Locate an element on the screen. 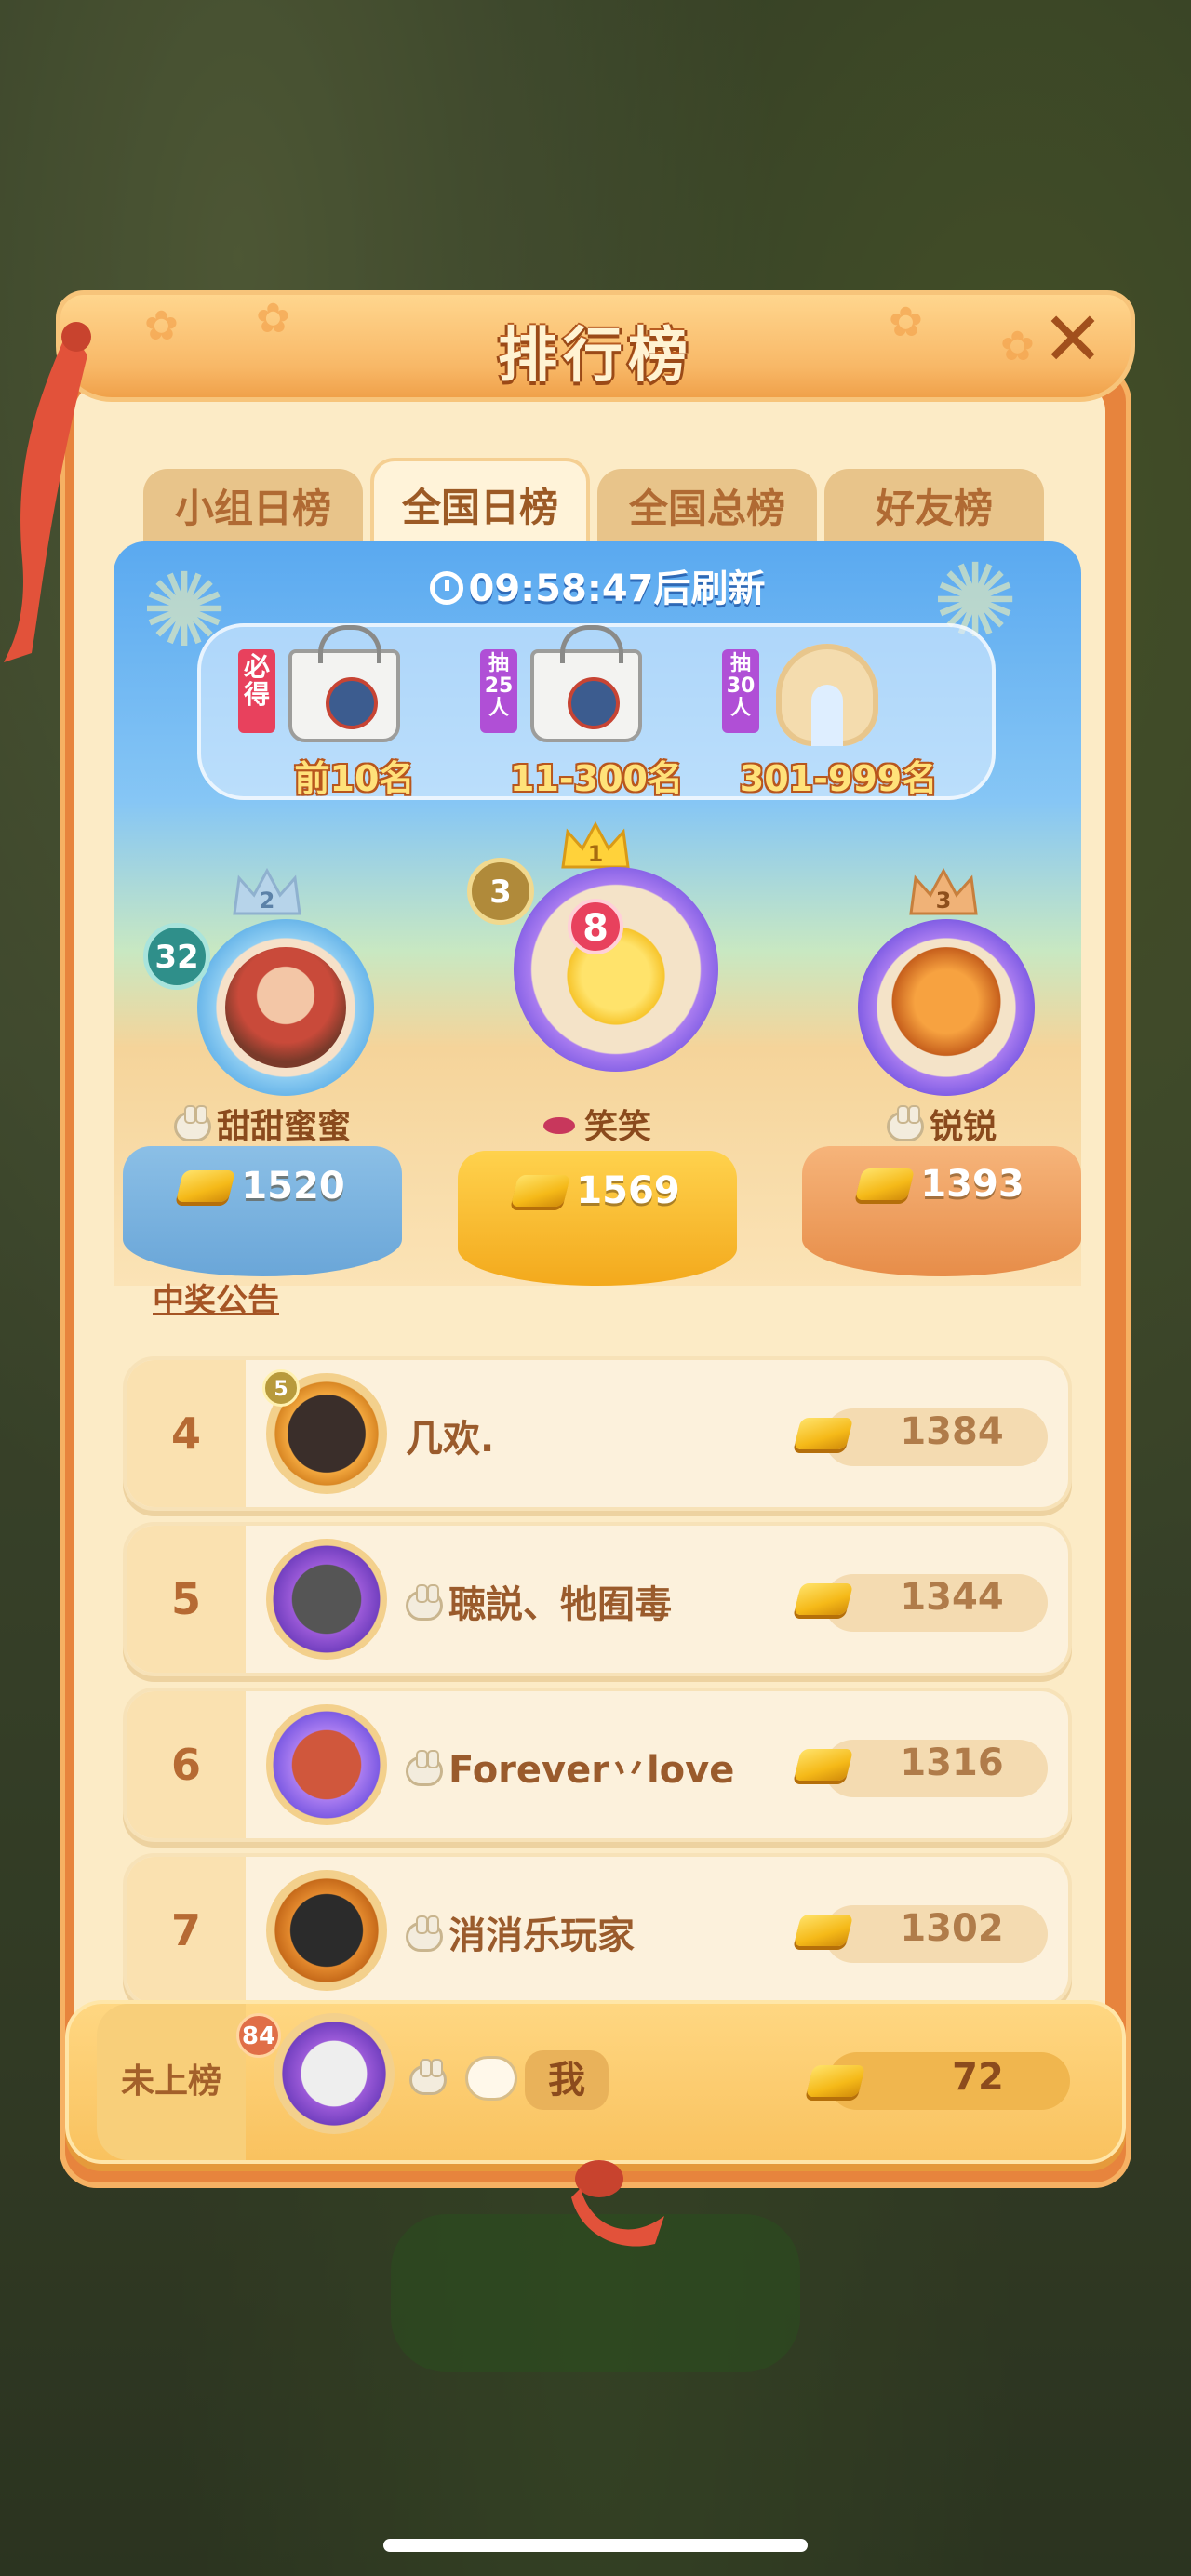 The image size is (1191, 2576). player-name: Forever丷love is located at coordinates (570, 1767).